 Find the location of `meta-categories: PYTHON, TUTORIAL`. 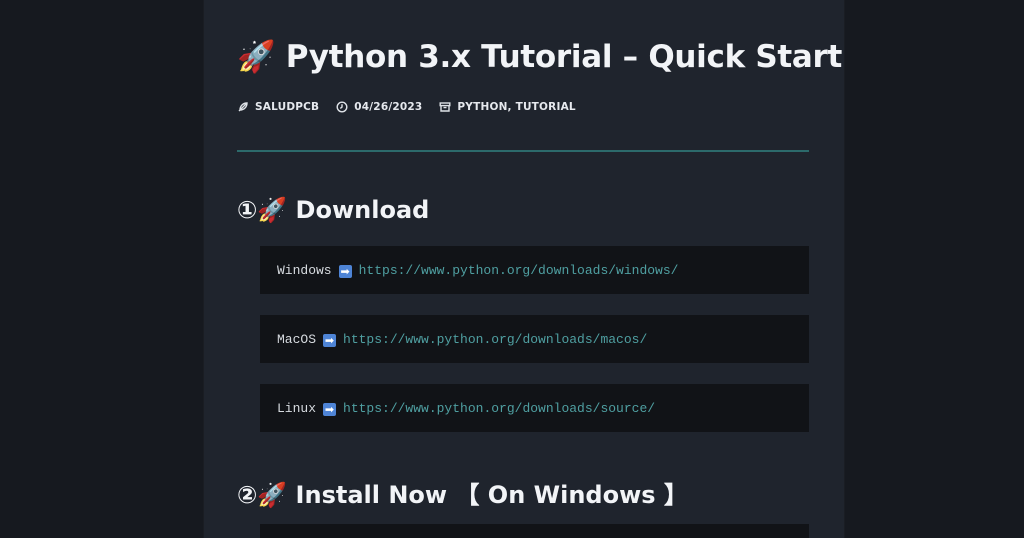

meta-categories: PYTHON, TUTORIAL is located at coordinates (507, 107).